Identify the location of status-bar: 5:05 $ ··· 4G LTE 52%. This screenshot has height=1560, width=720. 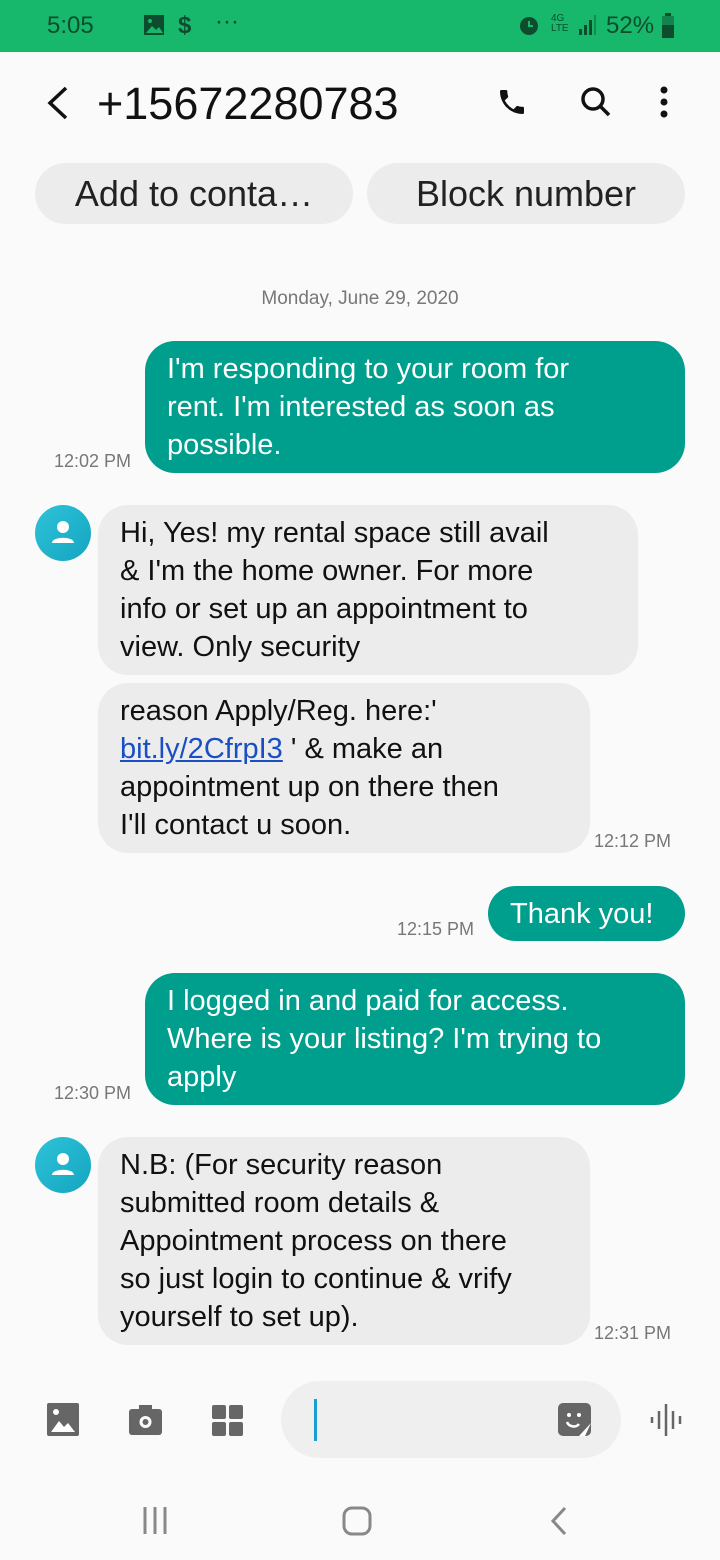
(360, 26).